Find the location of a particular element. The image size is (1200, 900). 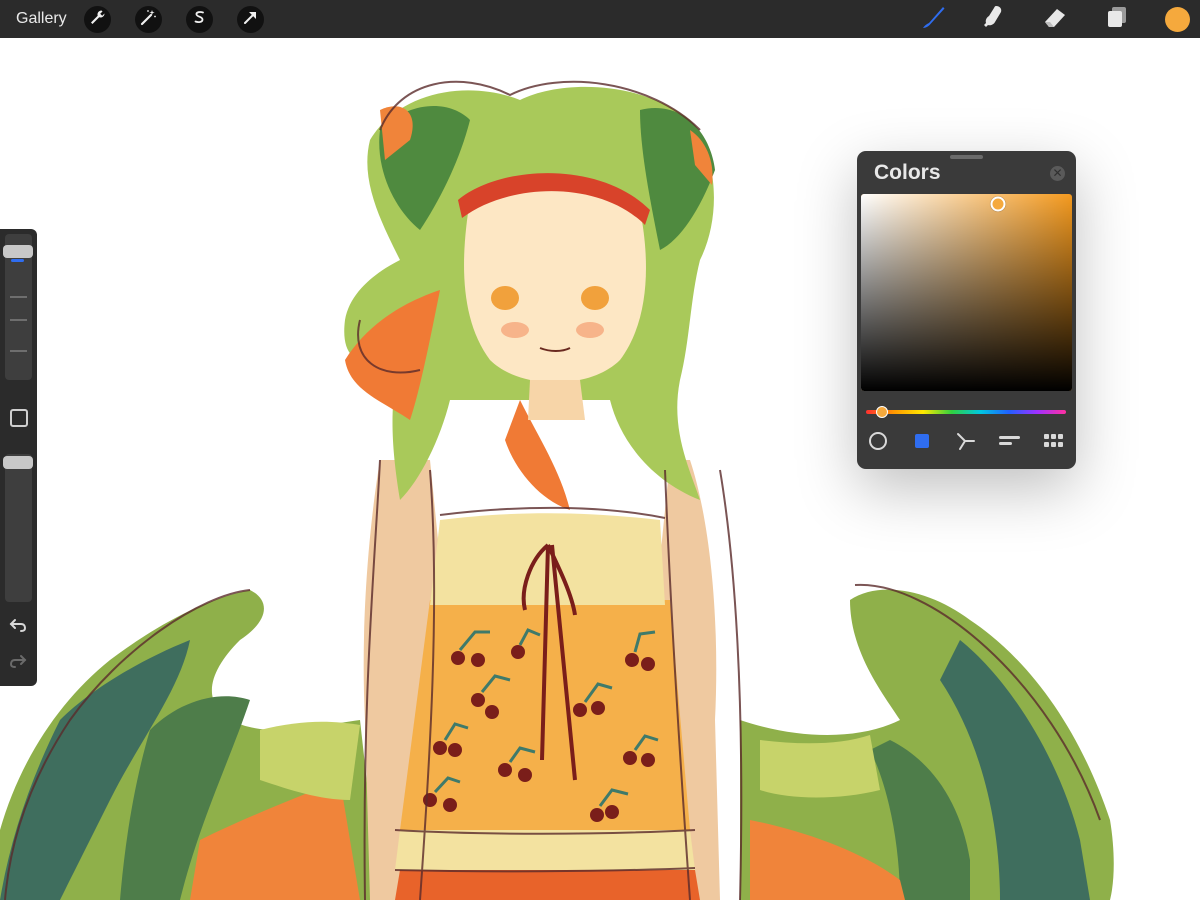

arrow-cursor-icon is located at coordinates (250, 20).